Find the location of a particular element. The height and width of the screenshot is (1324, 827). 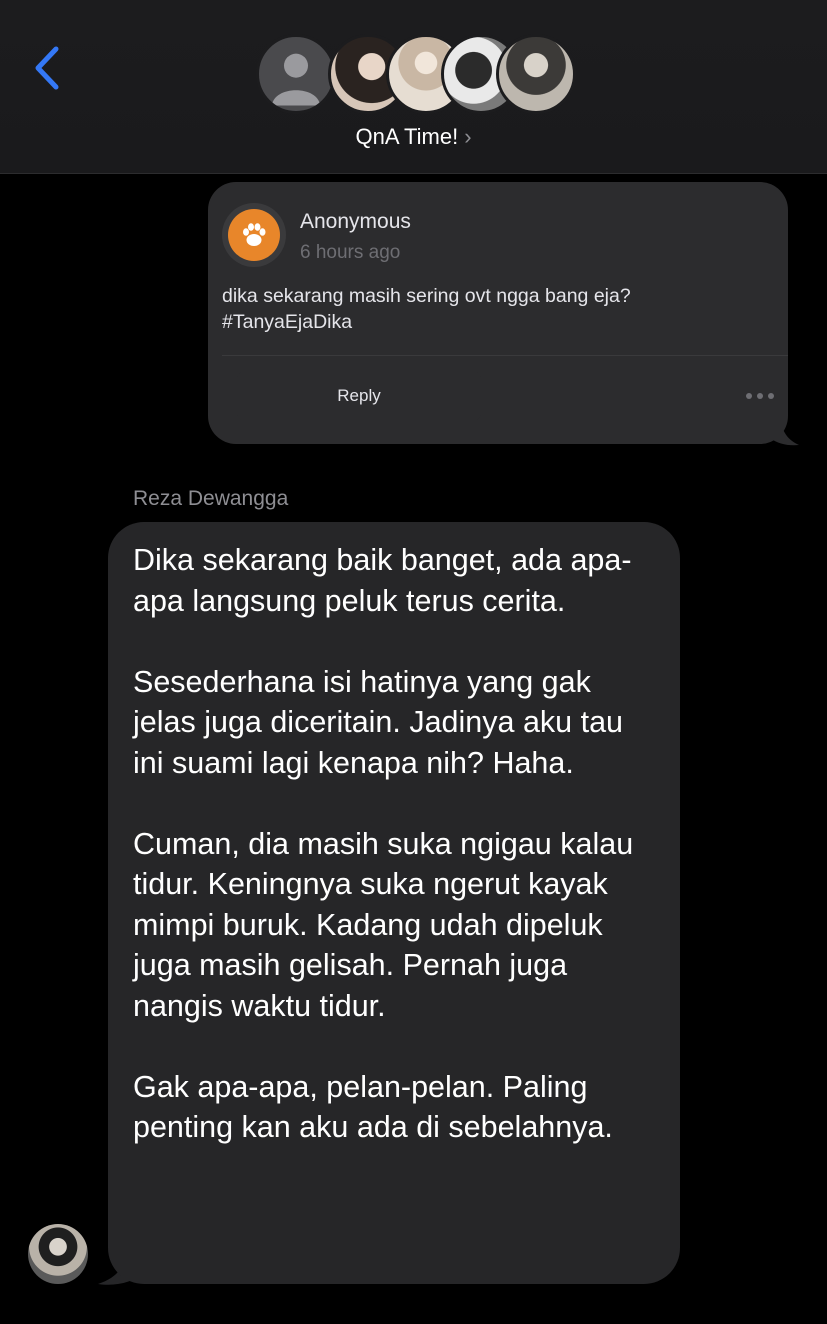

anonymous-avatar is located at coordinates (254, 235).